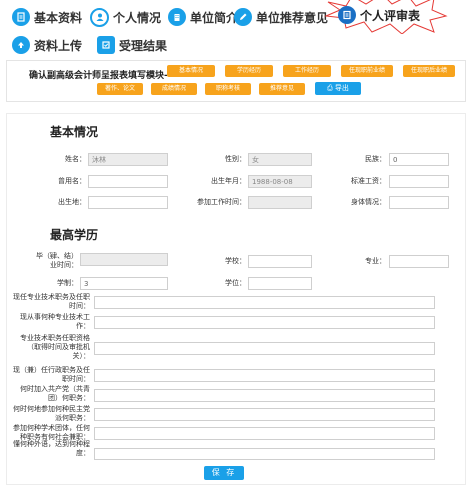 The image size is (470, 495). What do you see at coordinates (98, 76) in the screenshot?
I see `module-title: 确认副高级会计师呈报表填写模块-` at bounding box center [98, 76].